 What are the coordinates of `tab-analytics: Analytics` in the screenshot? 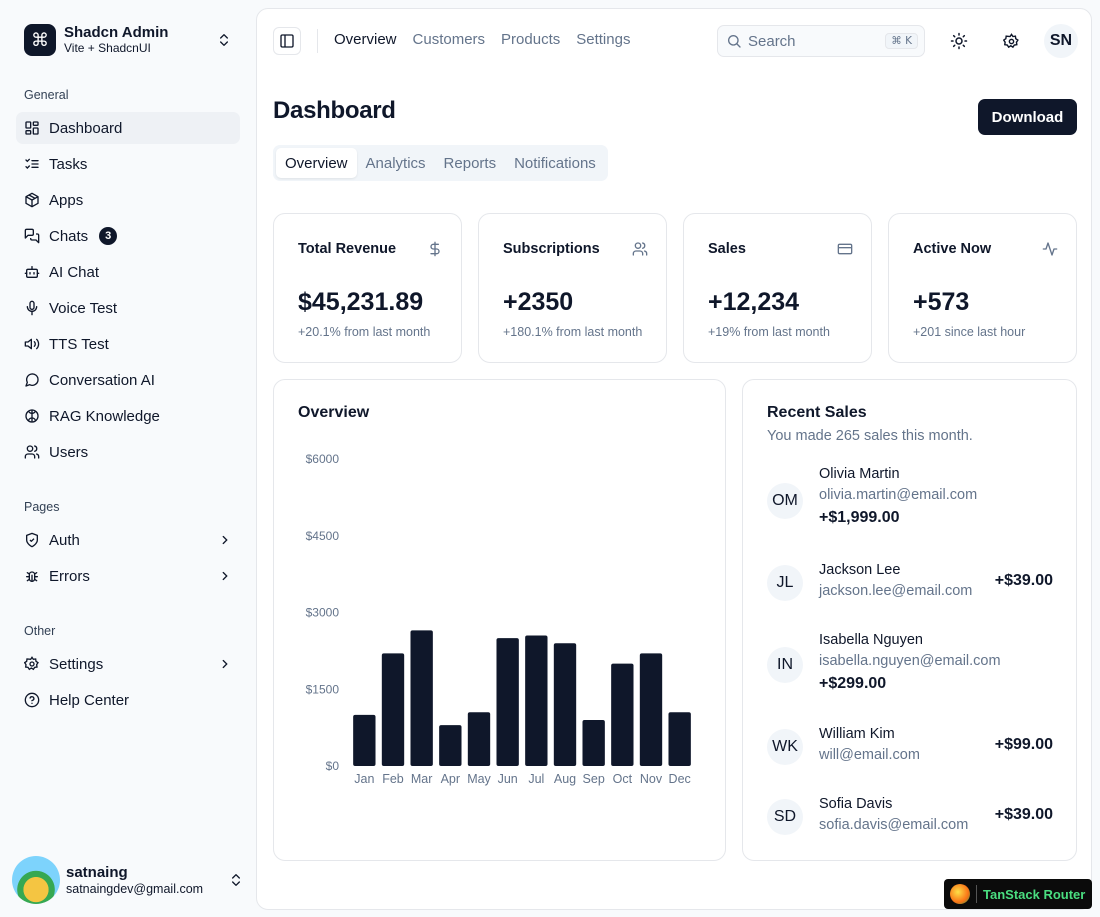 It's located at (396, 163).